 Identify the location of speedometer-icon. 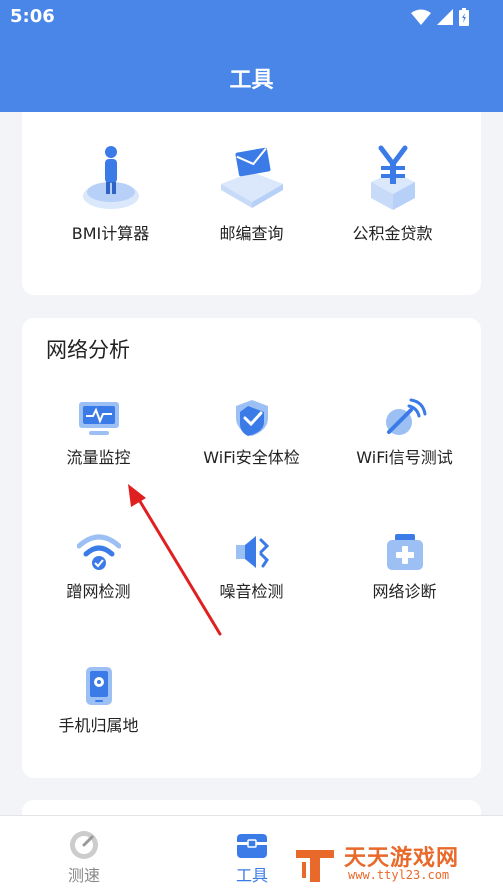
(84, 845).